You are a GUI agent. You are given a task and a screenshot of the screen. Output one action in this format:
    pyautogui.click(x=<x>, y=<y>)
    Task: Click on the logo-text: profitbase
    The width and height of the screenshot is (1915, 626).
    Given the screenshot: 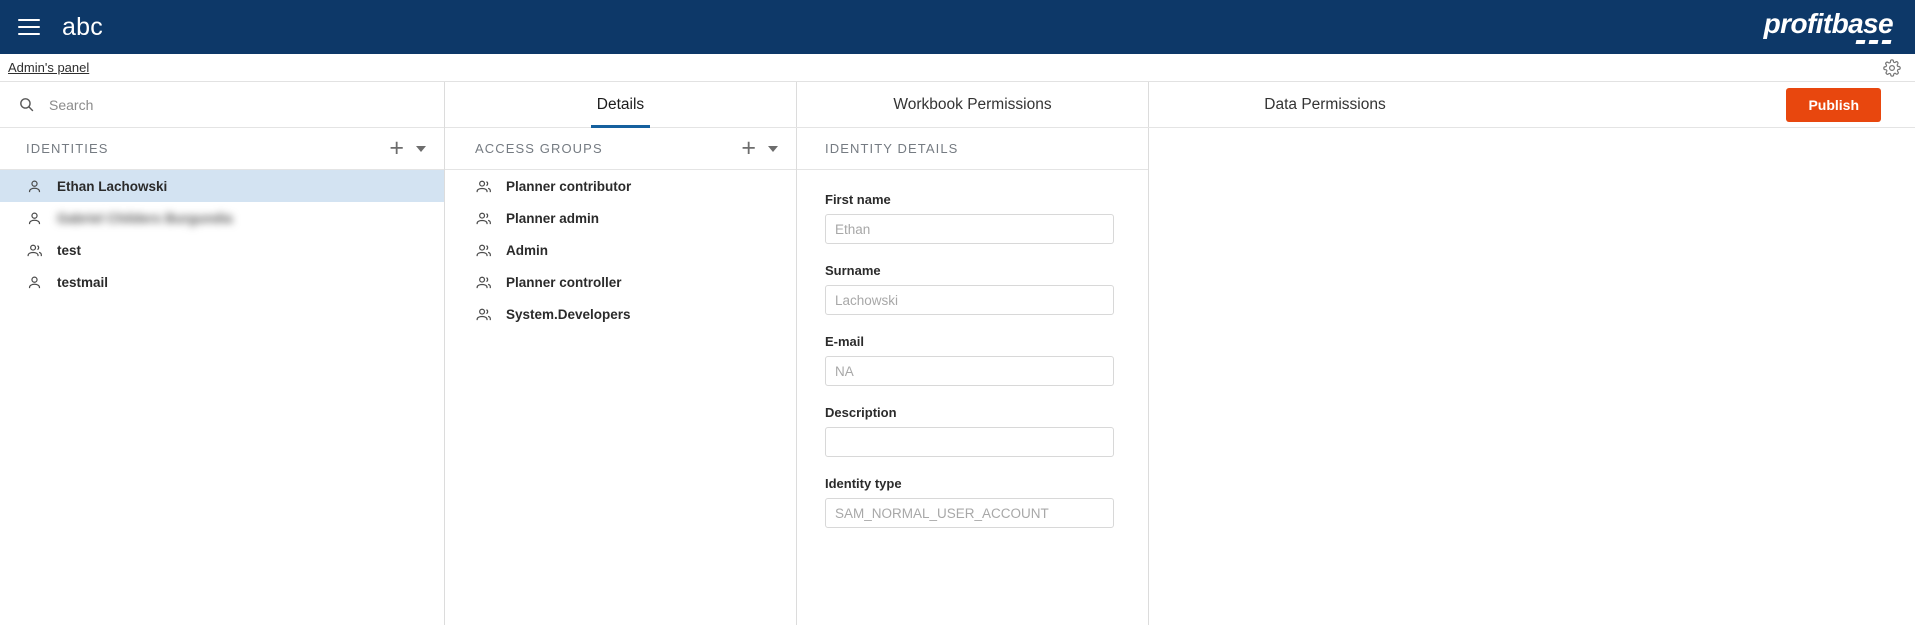 What is the action you would take?
    pyautogui.click(x=1828, y=23)
    